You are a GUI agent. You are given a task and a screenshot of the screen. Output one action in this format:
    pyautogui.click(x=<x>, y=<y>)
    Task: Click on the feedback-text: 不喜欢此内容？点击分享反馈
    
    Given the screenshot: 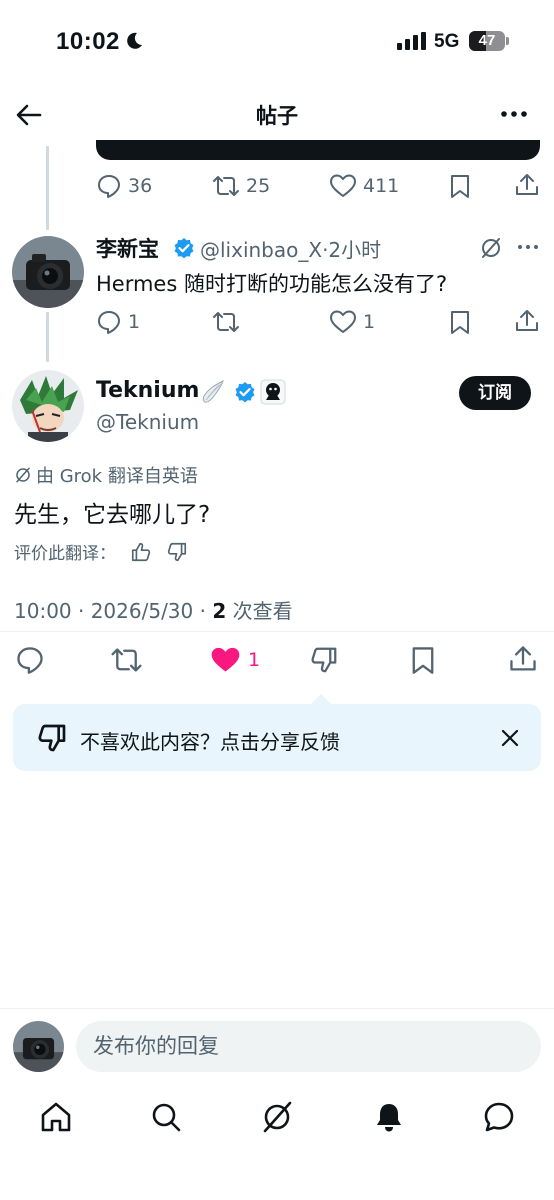 What is the action you would take?
    pyautogui.click(x=210, y=740)
    